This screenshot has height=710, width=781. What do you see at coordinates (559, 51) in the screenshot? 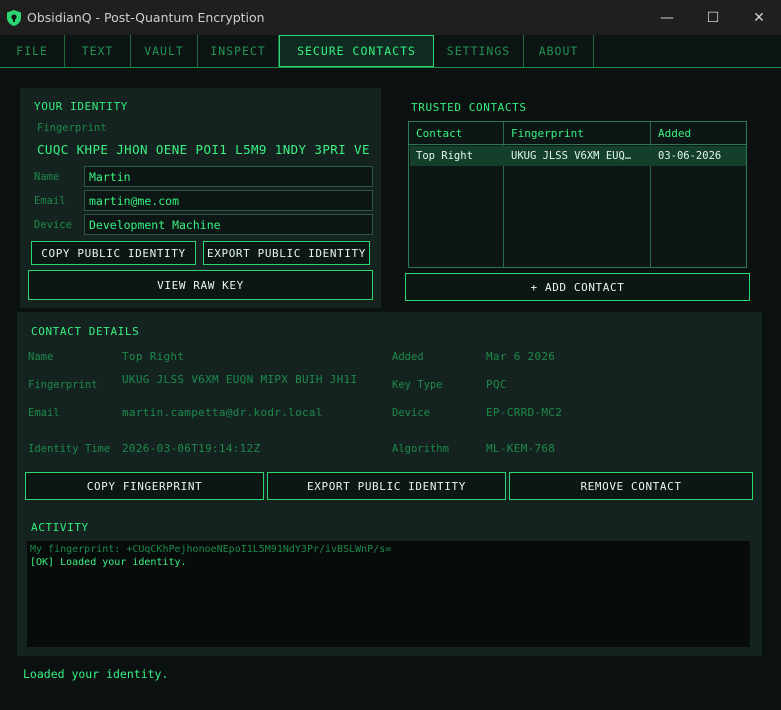
I see `tab-about: ABOUT` at bounding box center [559, 51].